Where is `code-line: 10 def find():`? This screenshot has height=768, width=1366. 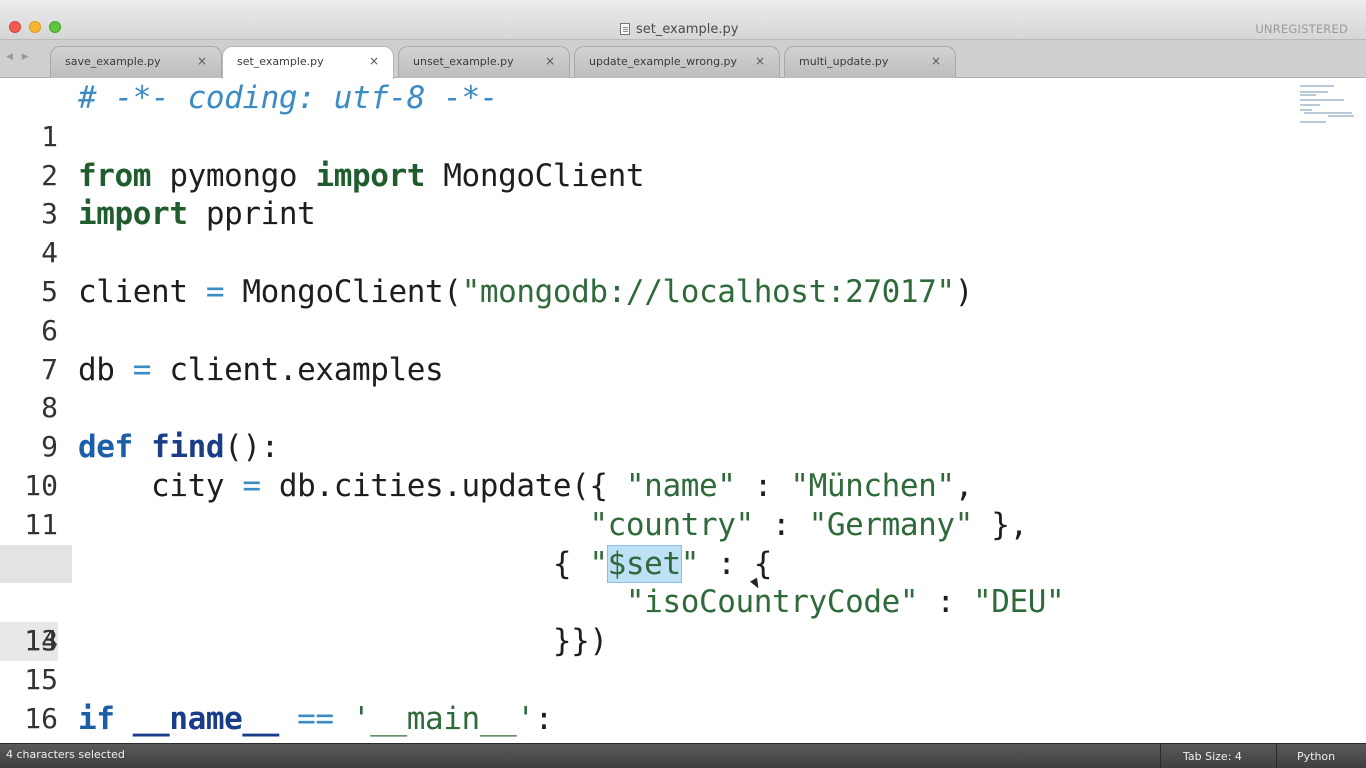 code-line: 10 def find(): is located at coordinates (650, 465).